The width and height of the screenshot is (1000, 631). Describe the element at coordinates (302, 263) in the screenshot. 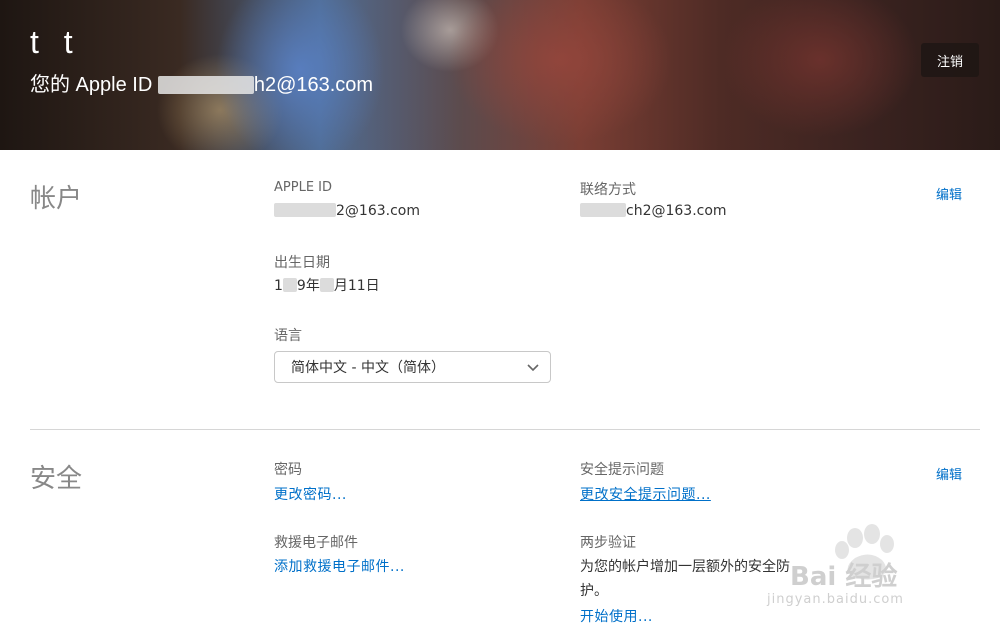

I see `birthday-label: 出生日期` at that location.